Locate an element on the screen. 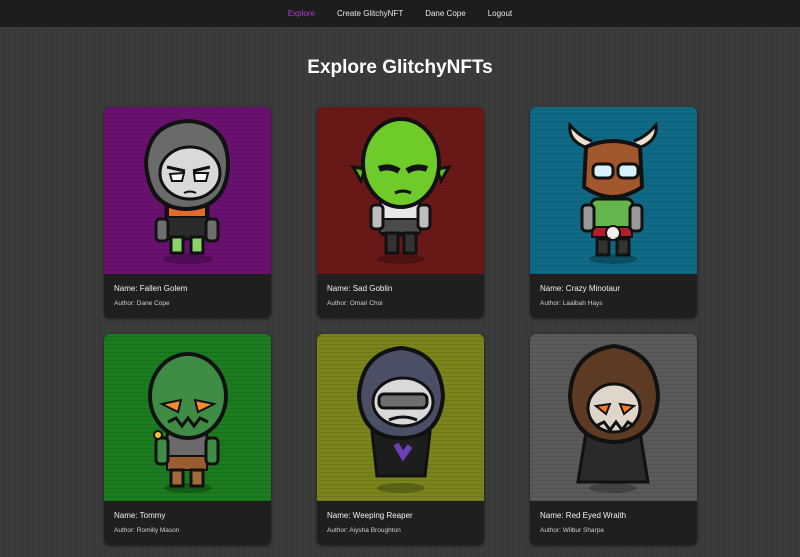  nft-name: Name: Tommy is located at coordinates (140, 515).